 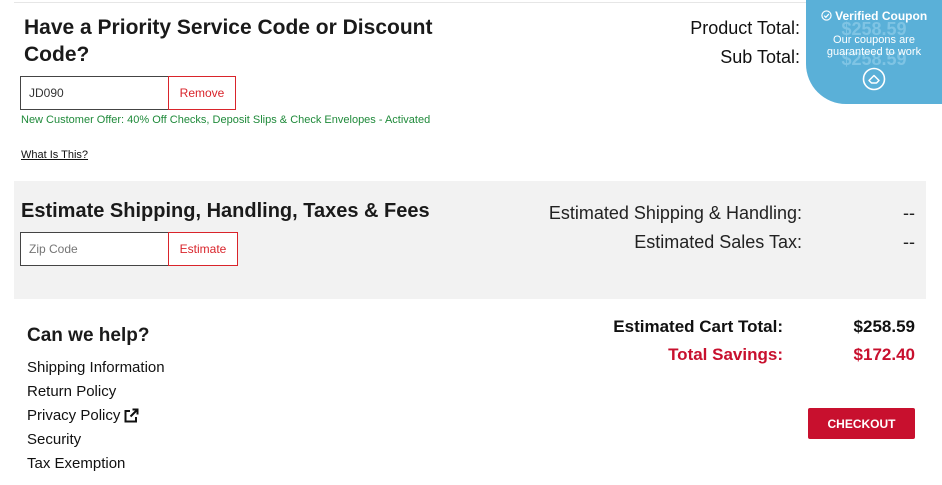 I want to click on tax-exemption-link: Tax Exemption, so click(x=96, y=464).